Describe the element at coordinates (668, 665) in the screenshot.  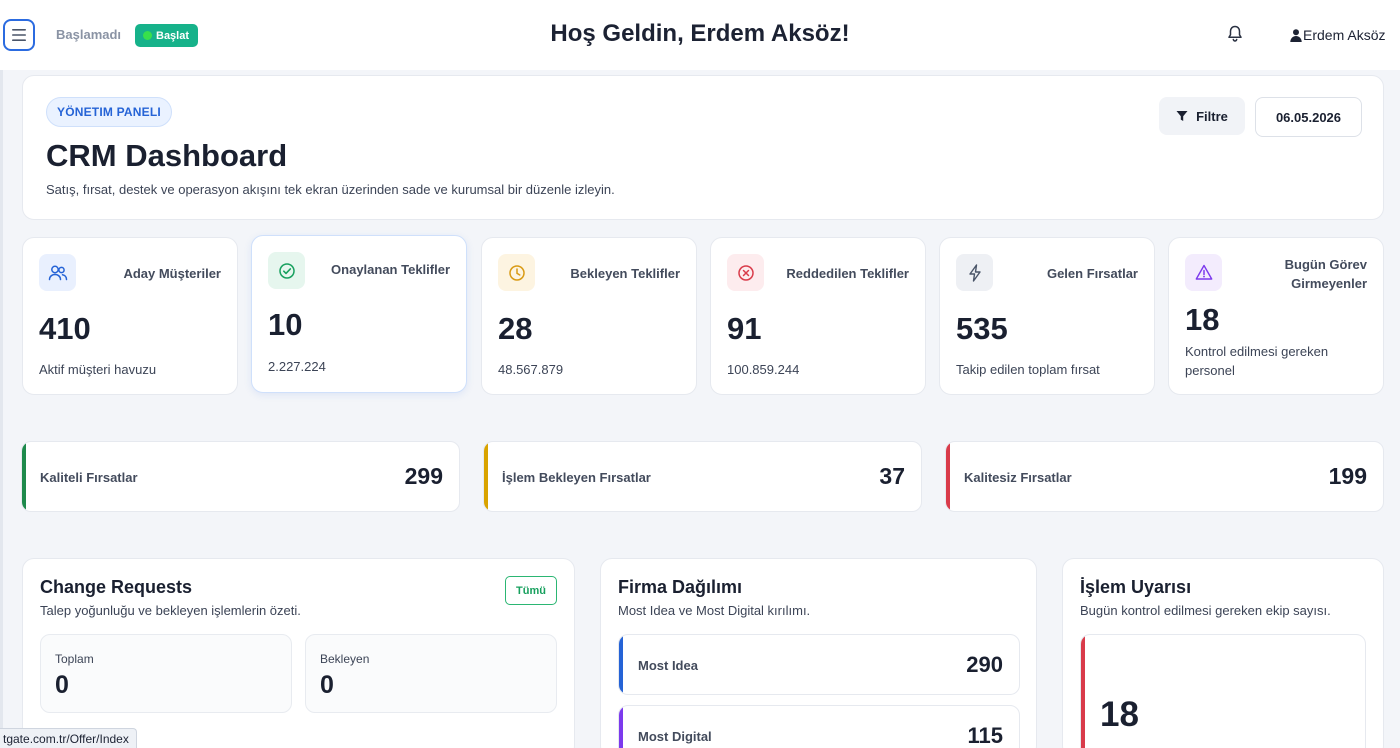
I see `firm-label: Most Idea` at that location.